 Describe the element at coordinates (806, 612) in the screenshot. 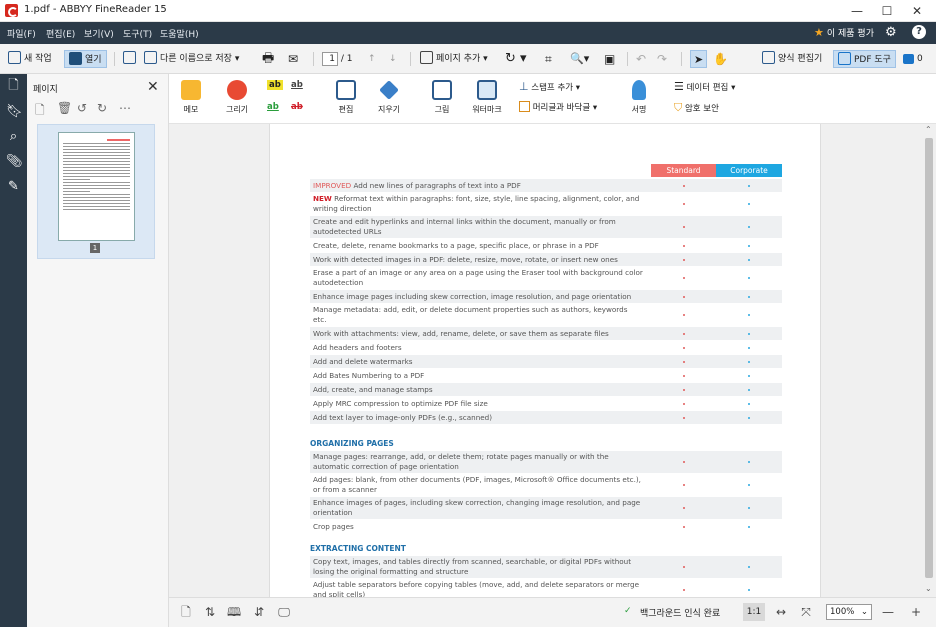

I see `fit-page-icon: ⤧` at that location.